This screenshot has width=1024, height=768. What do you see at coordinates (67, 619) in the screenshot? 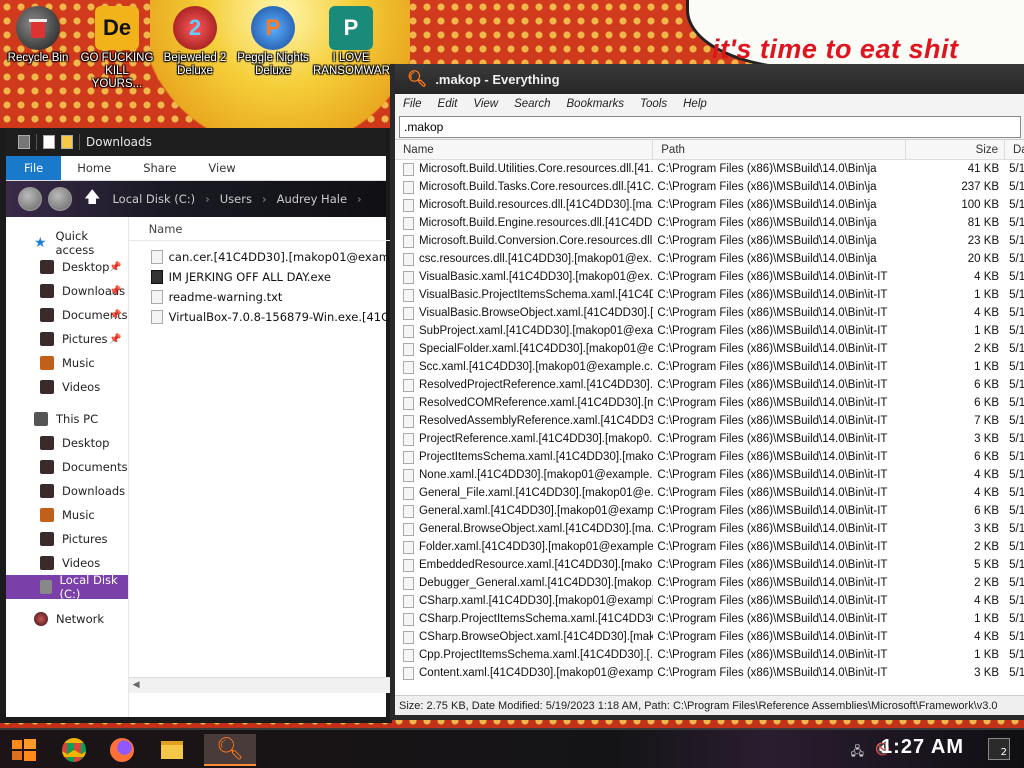
I see `sidebar-item-network: Network` at bounding box center [67, 619].